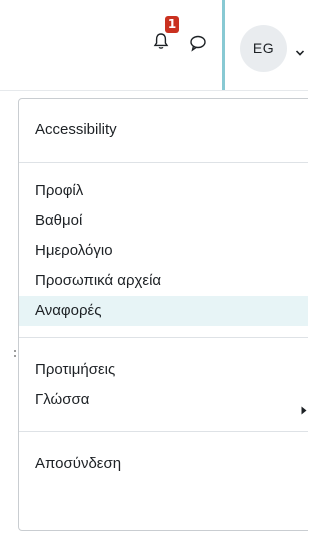 This screenshot has height=545, width=320. What do you see at coordinates (163, 221) in the screenshot?
I see `menu-item-grades: Βαθμοί` at bounding box center [163, 221].